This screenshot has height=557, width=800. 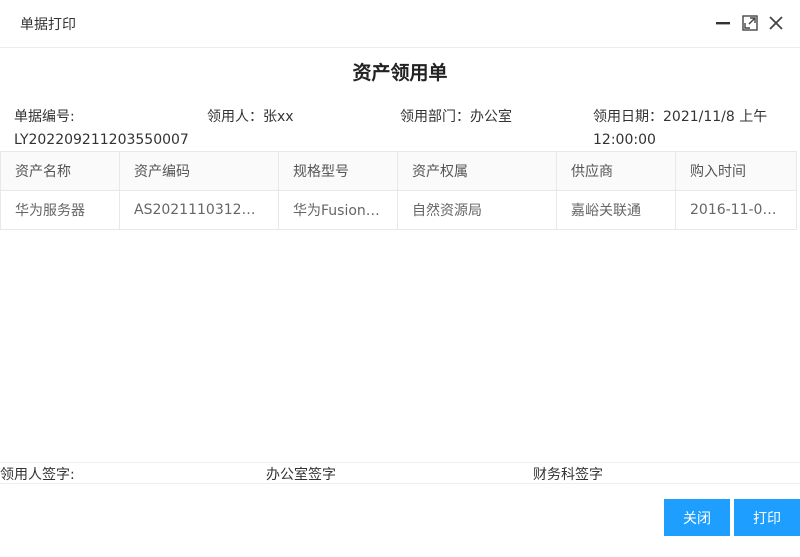 I want to click on column-header-model: 规格型号, so click(x=338, y=171).